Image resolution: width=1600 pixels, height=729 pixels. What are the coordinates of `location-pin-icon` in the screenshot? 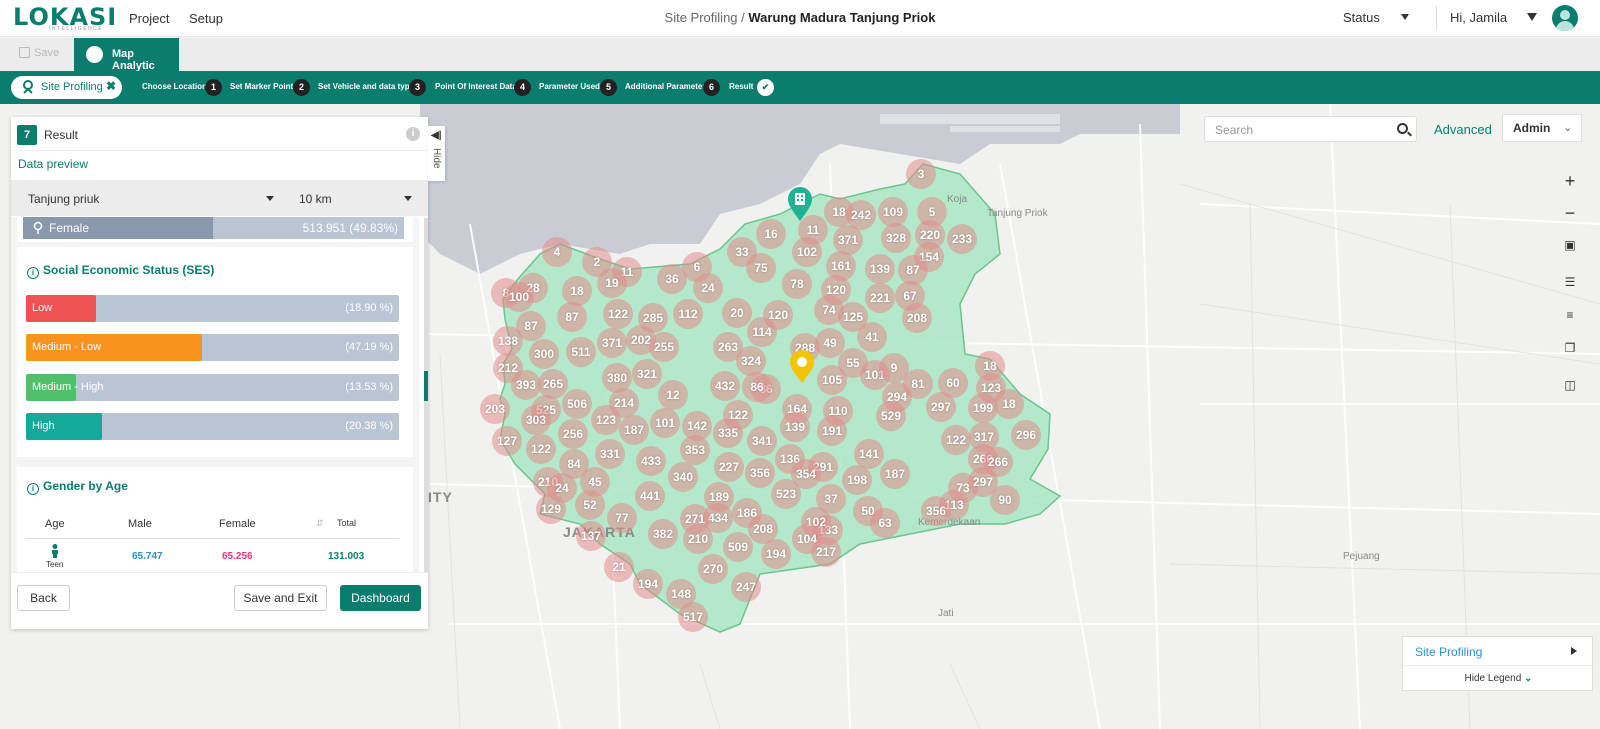 It's located at (802, 367).